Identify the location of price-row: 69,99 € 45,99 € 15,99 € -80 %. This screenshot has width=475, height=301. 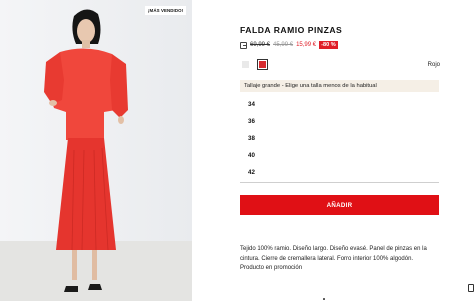
(289, 45).